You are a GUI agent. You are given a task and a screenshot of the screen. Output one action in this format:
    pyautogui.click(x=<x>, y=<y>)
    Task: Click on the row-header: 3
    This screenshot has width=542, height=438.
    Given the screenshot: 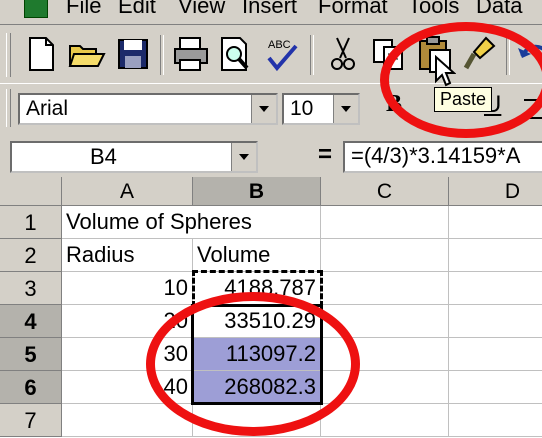 What is the action you would take?
    pyautogui.click(x=31, y=288)
    